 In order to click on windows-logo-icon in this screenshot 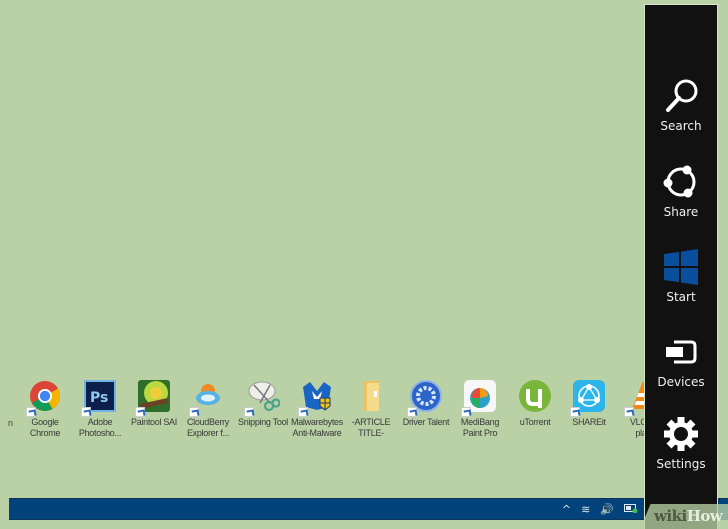, I will do `click(681, 267)`.